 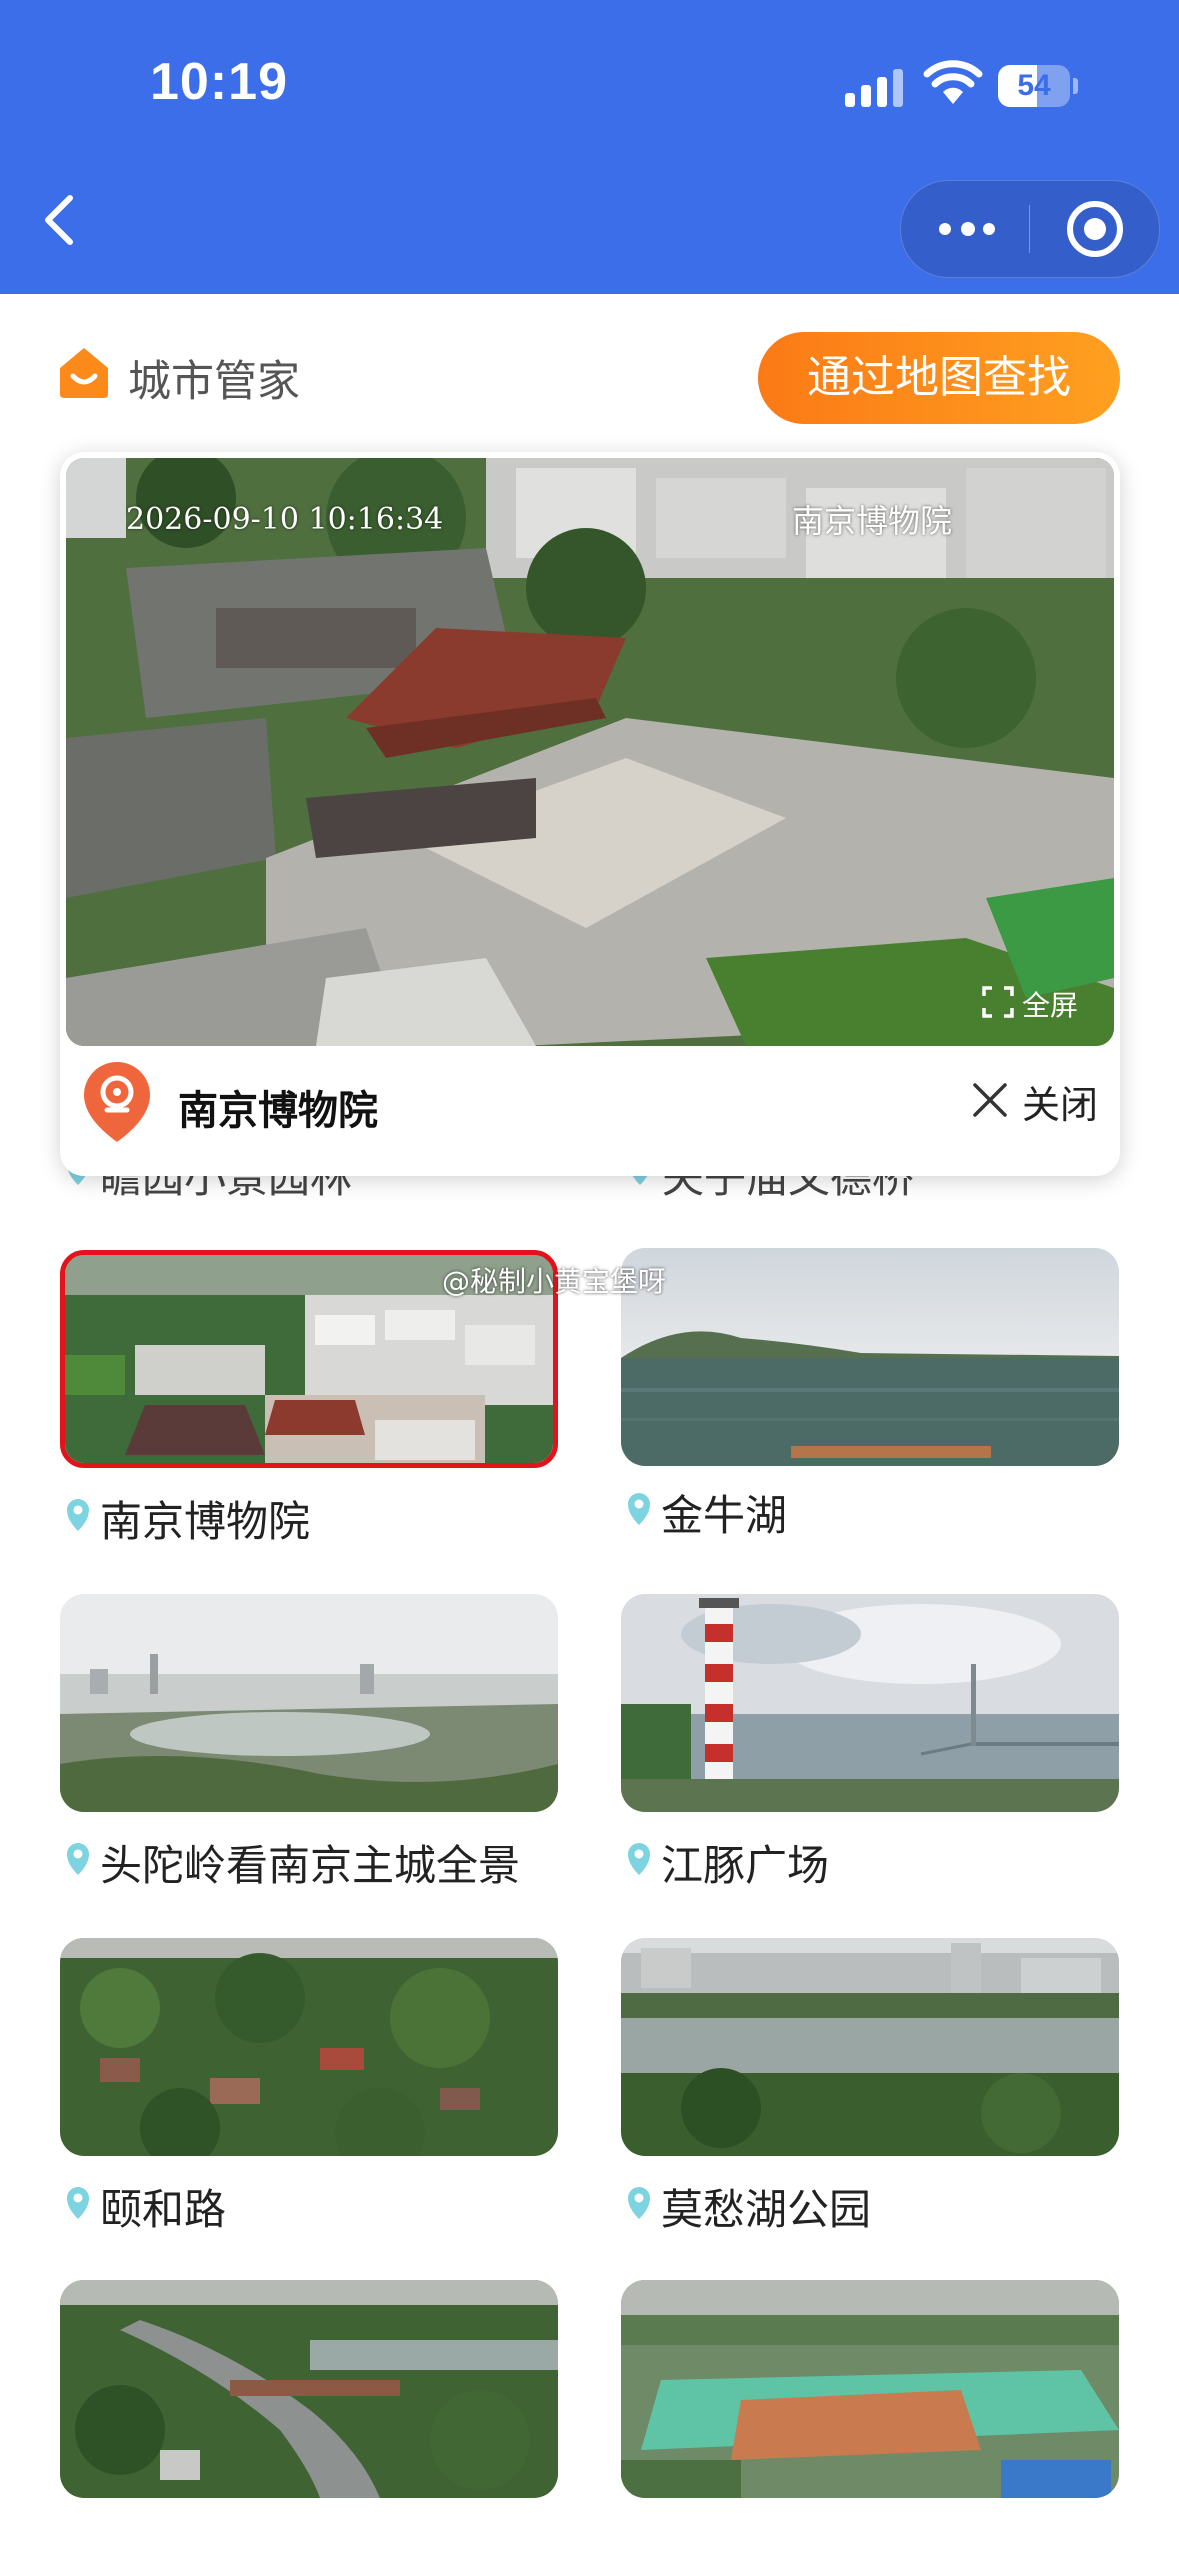 What do you see at coordinates (310, 1865) in the screenshot?
I see `item-label: 头陀岭看南京主城全景` at bounding box center [310, 1865].